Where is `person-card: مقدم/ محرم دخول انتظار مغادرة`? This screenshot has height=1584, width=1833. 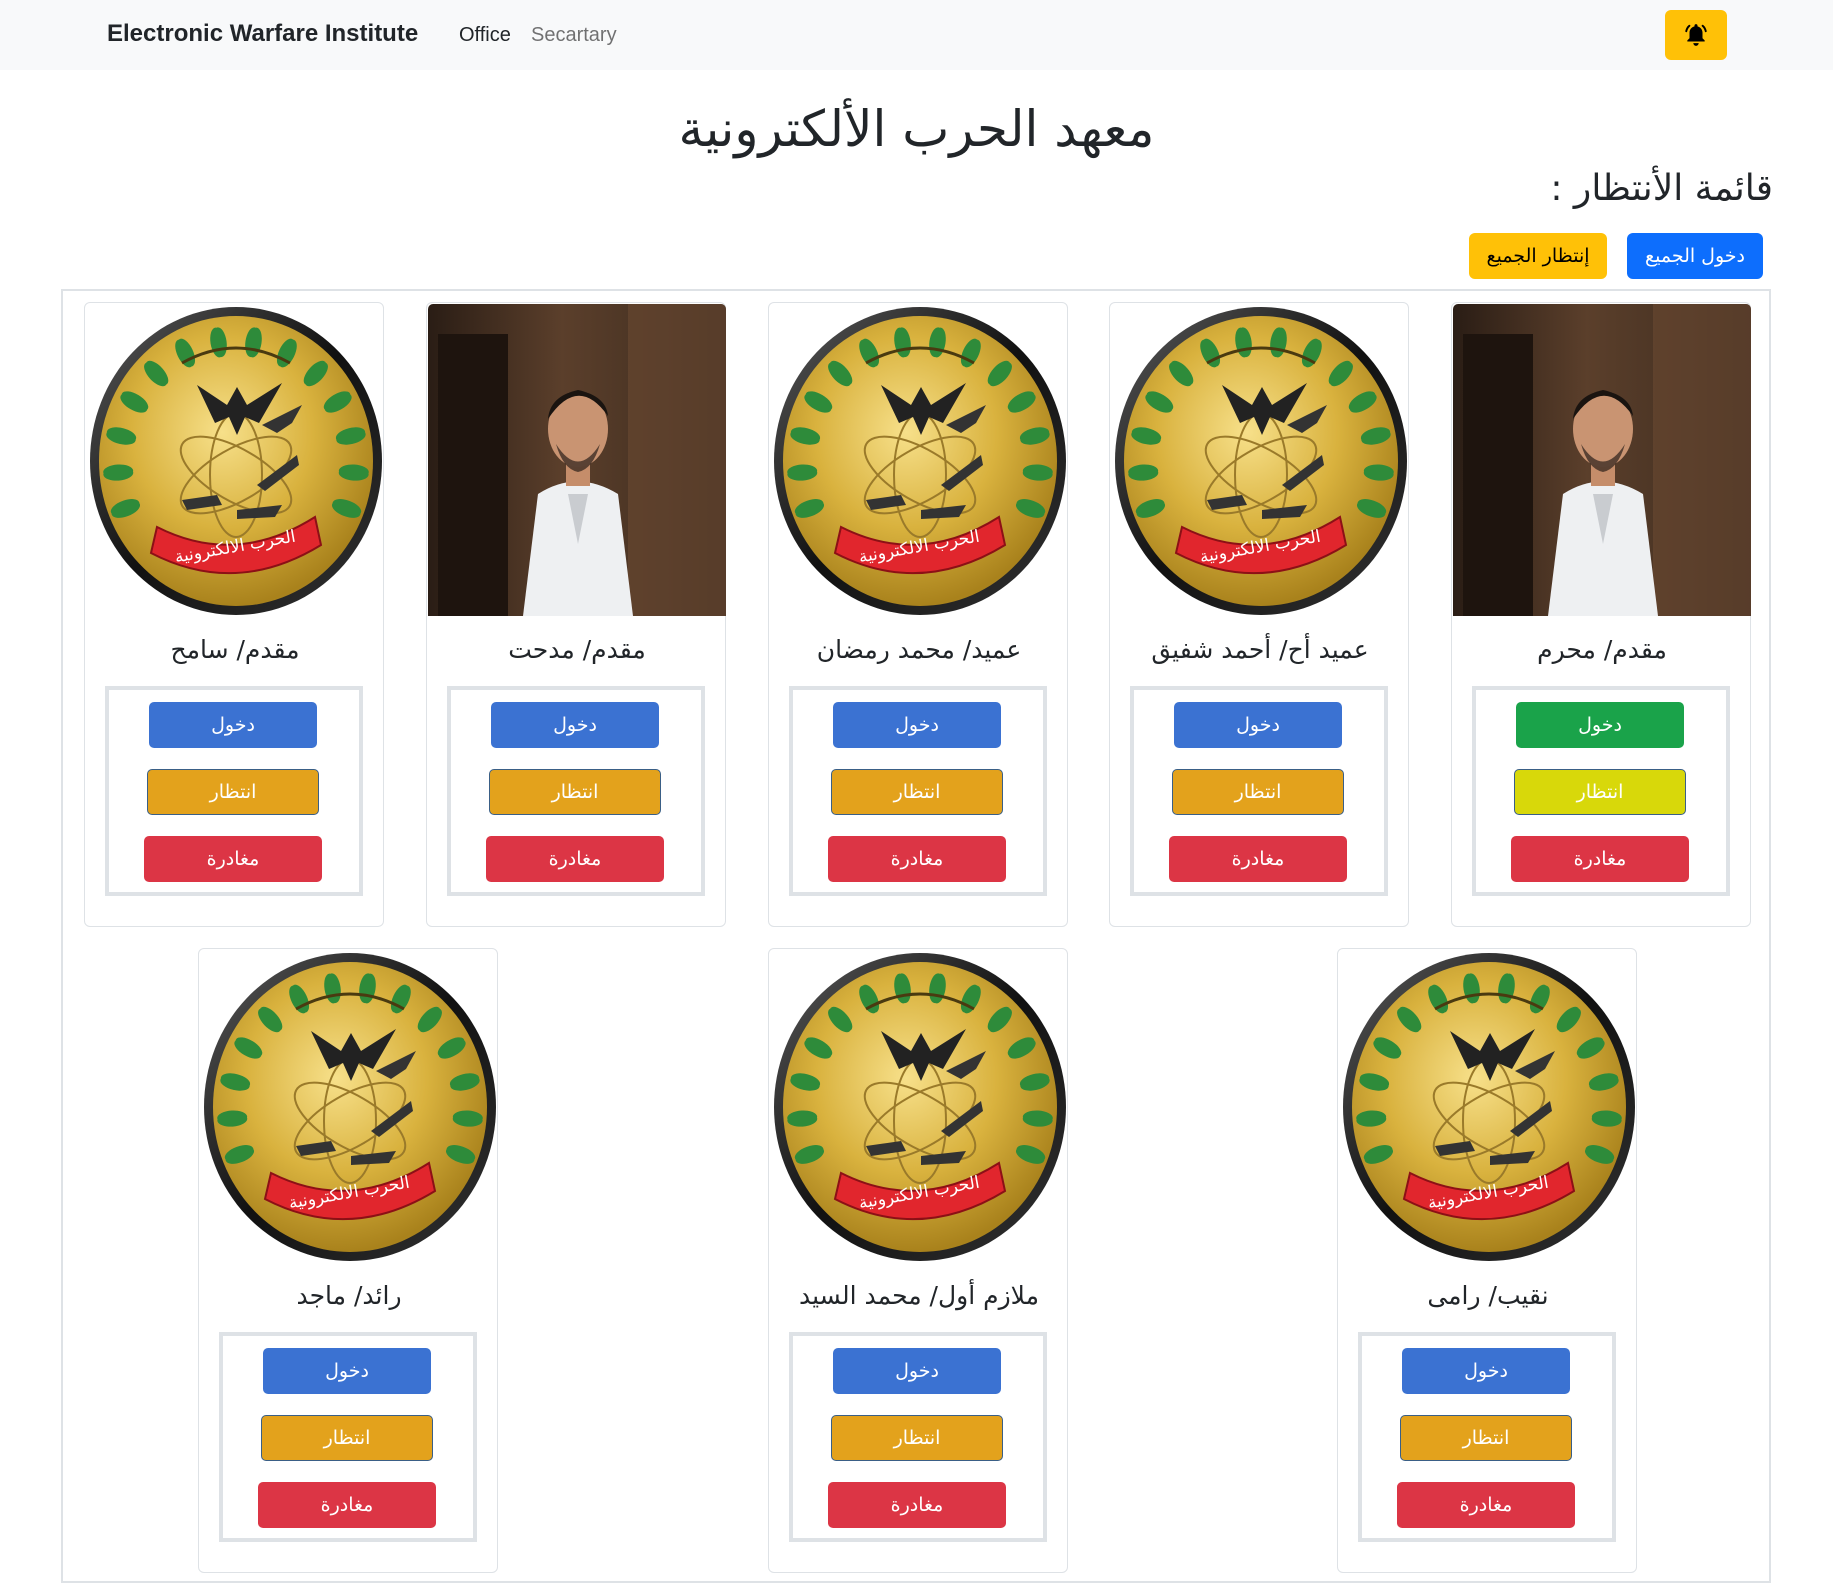
person-card: مقدم/ محرم دخول انتظار مغادرة is located at coordinates (1601, 614).